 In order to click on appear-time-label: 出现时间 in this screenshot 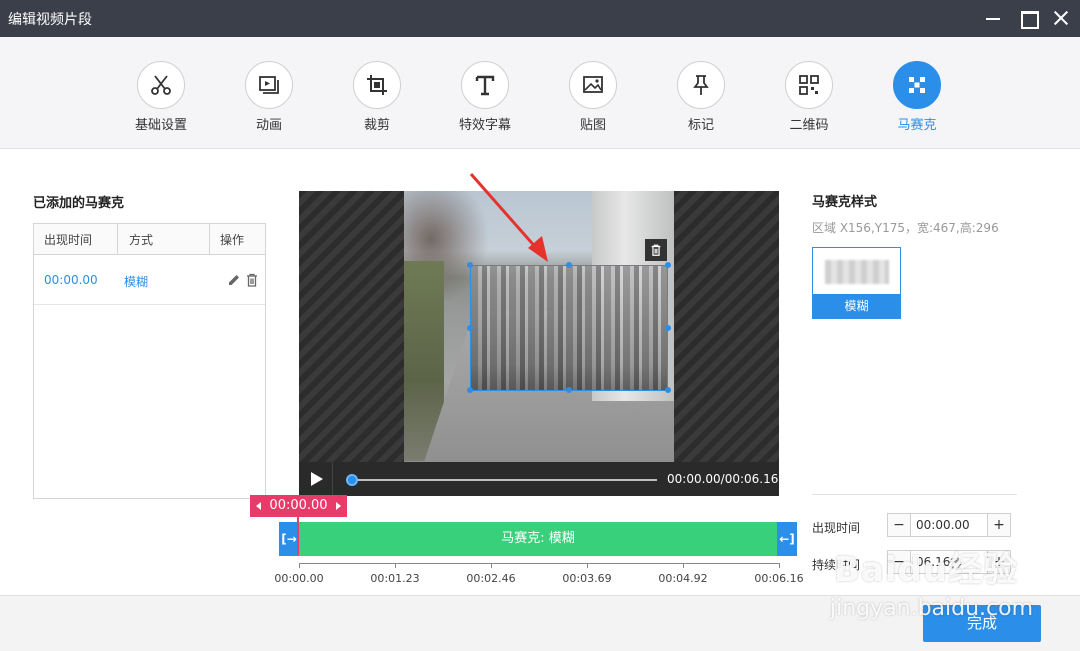, I will do `click(836, 528)`.